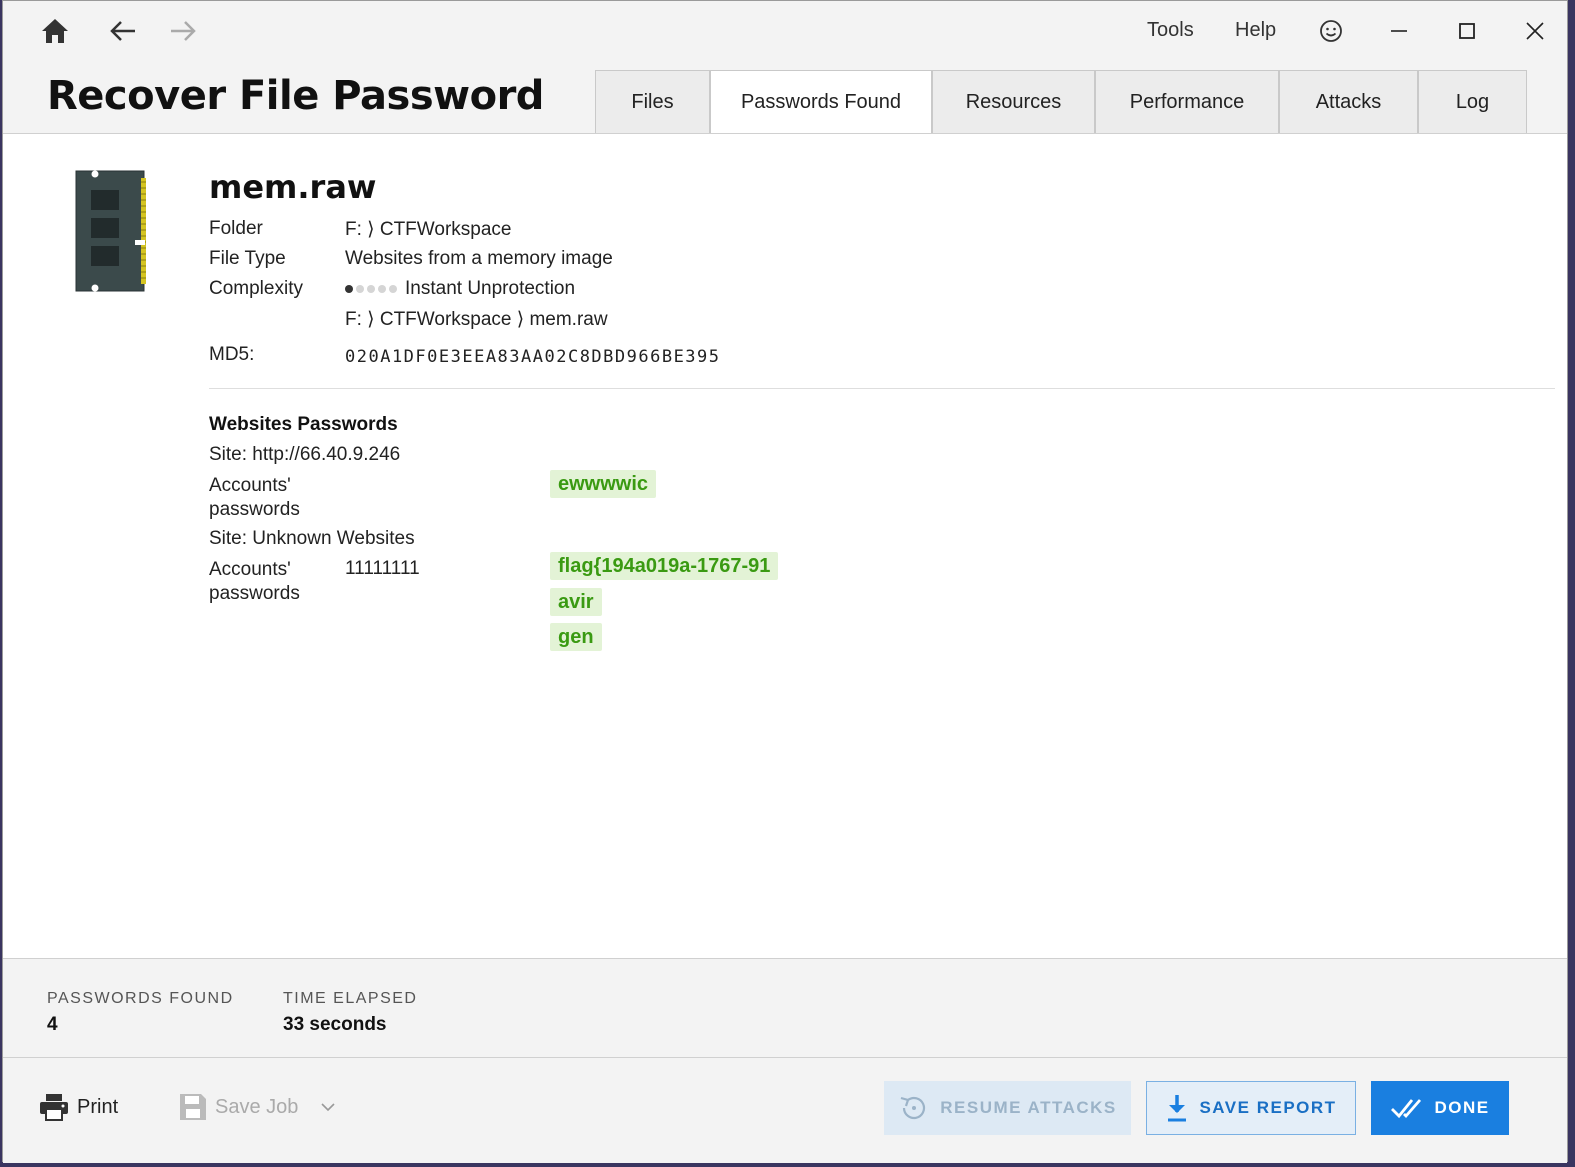 The image size is (1575, 1167). I want to click on complexity-rating, so click(371, 288).